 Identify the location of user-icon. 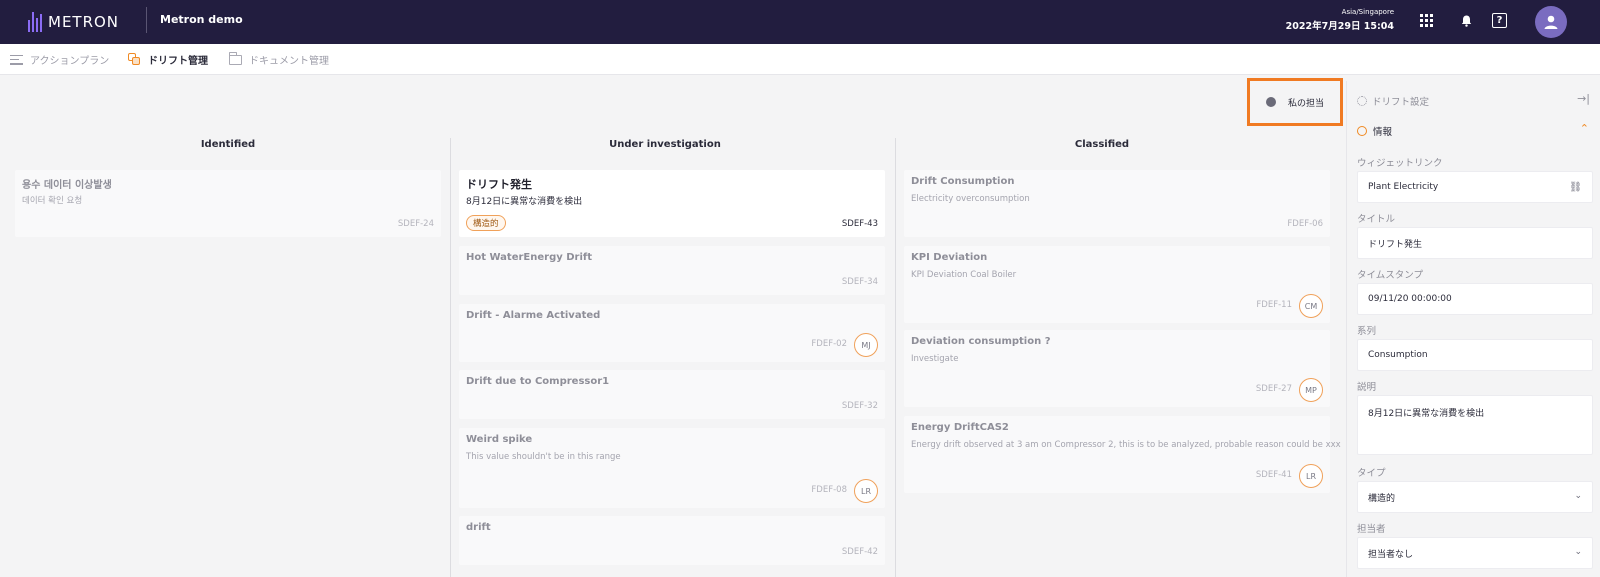
(1551, 22).